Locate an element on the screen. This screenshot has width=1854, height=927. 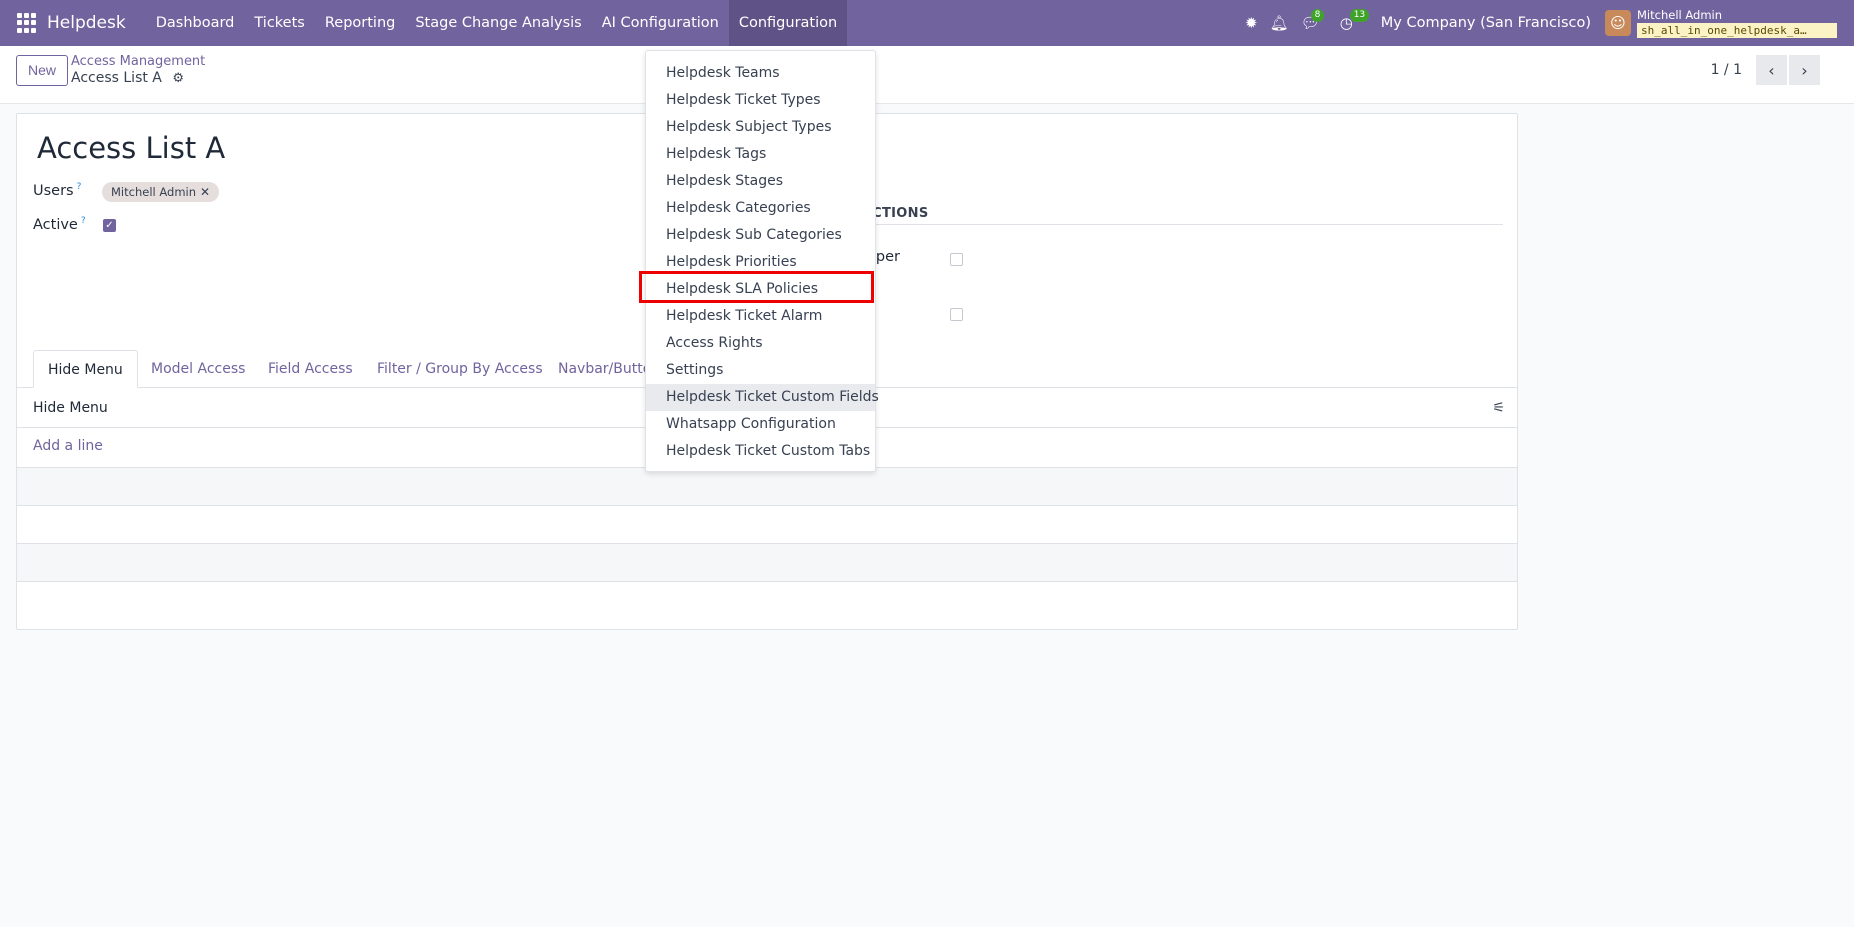
messages-badge: 8 is located at coordinates (1317, 15).